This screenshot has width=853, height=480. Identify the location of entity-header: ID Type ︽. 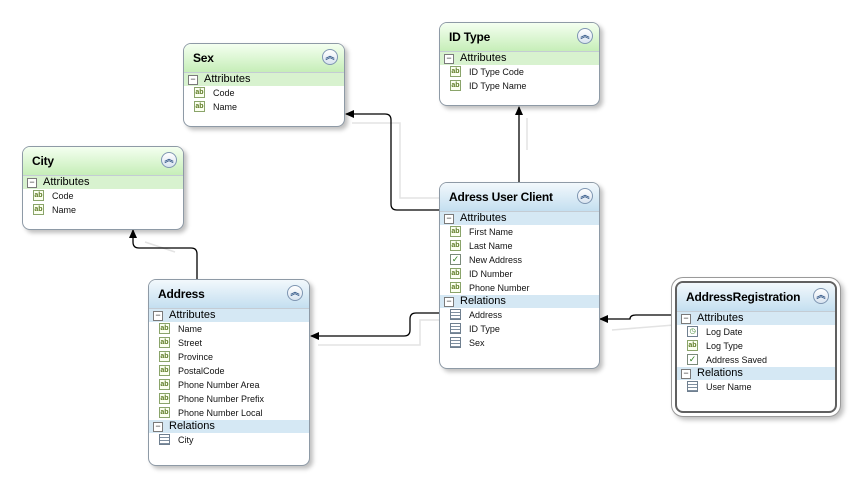
(519, 37).